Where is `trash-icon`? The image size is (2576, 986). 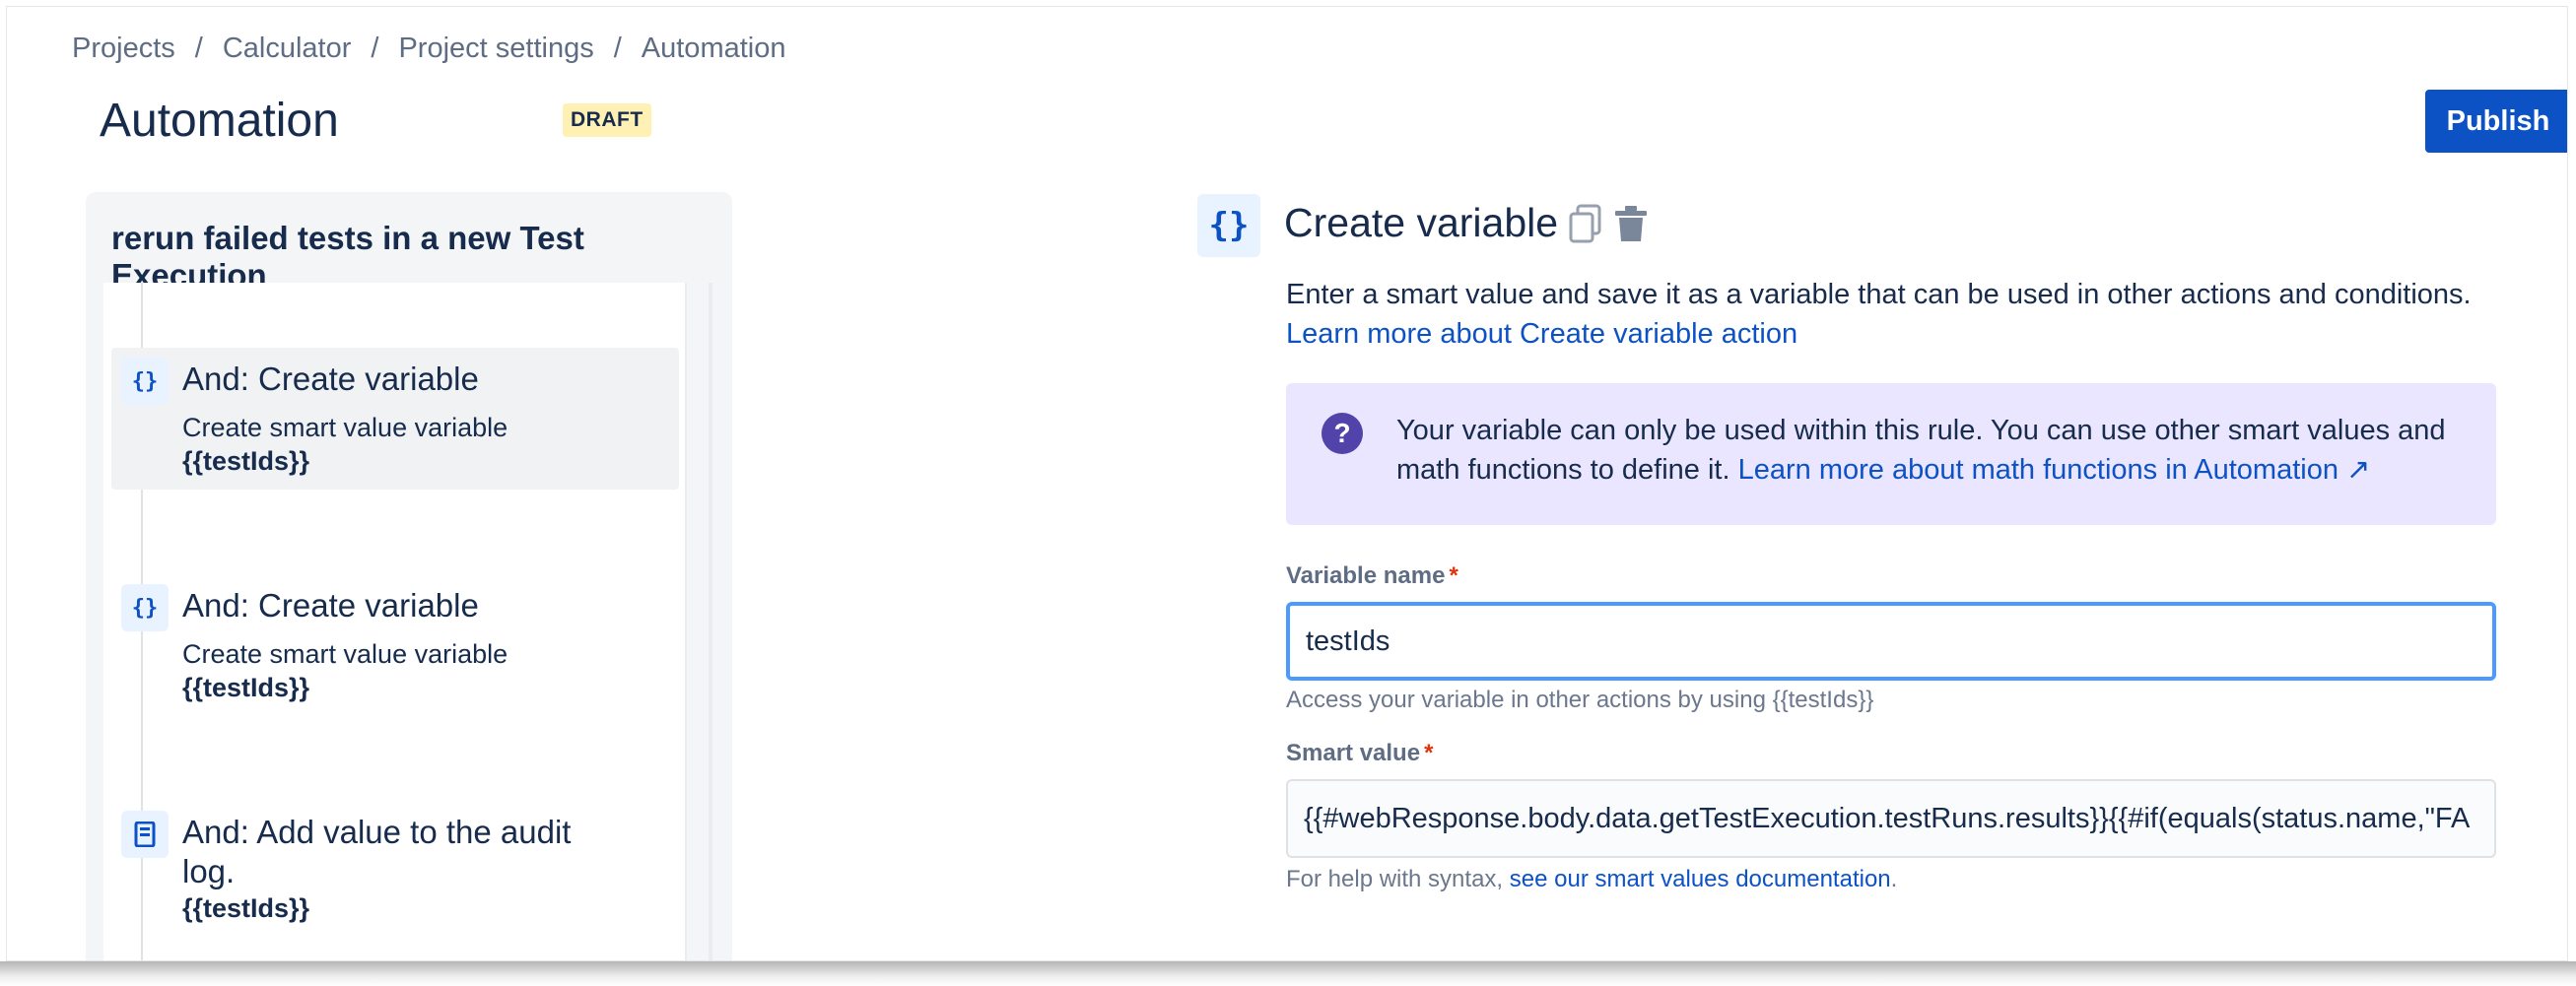
trash-icon is located at coordinates (1631, 224).